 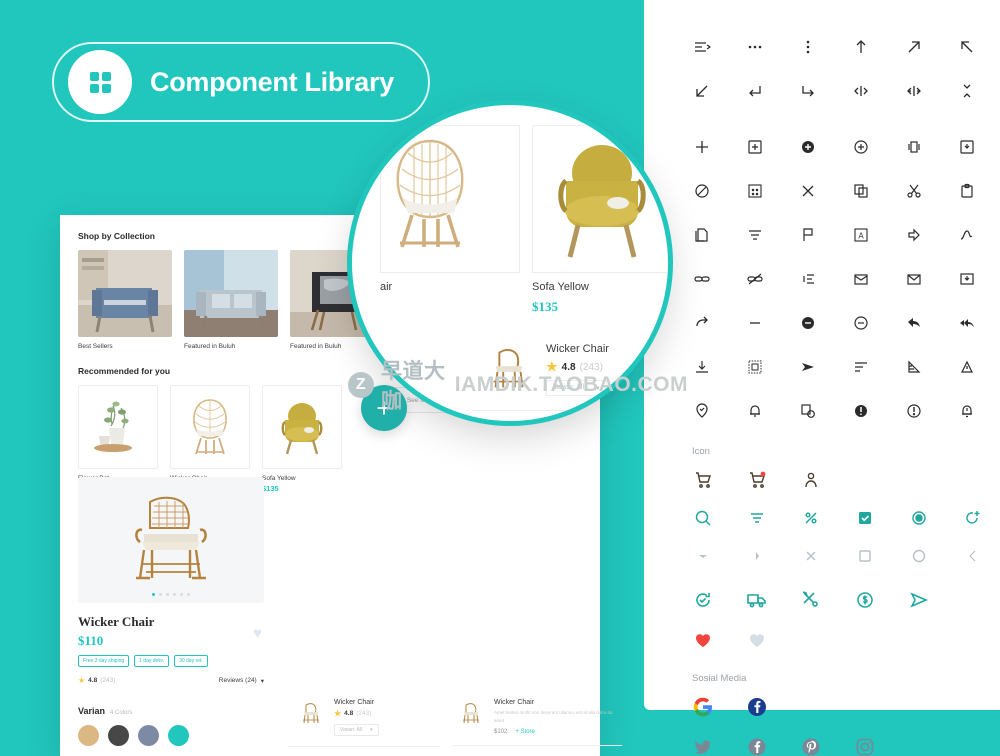 What do you see at coordinates (257, 633) in the screenshot?
I see `favorite-heart-icon: ♥` at bounding box center [257, 633].